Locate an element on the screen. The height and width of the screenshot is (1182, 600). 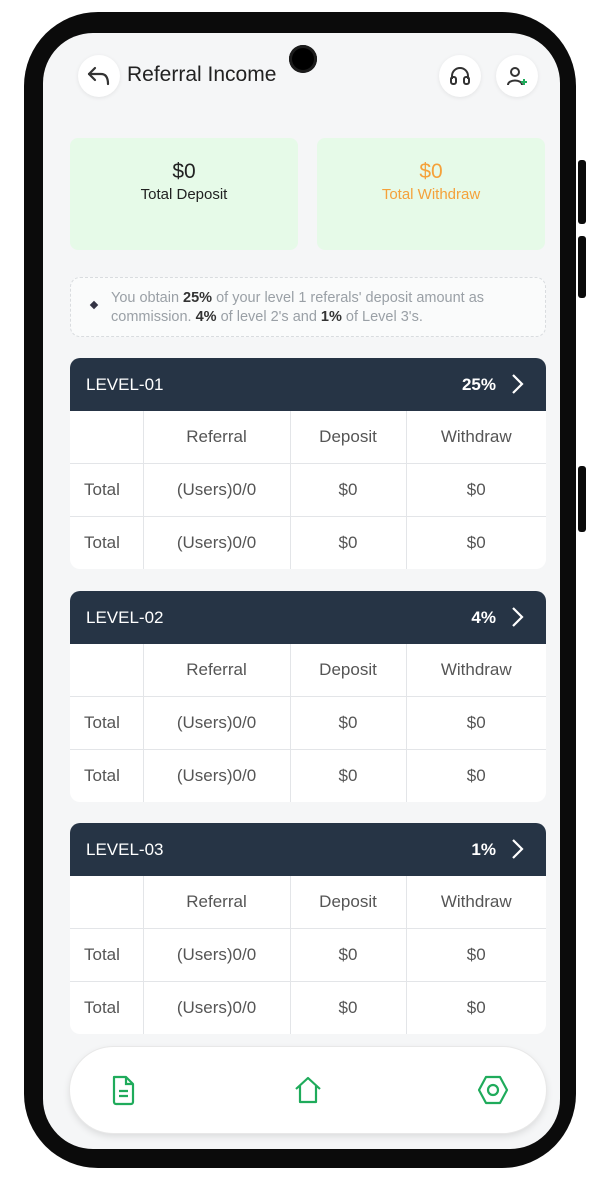
level-percent: 4% is located at coordinates (483, 617).